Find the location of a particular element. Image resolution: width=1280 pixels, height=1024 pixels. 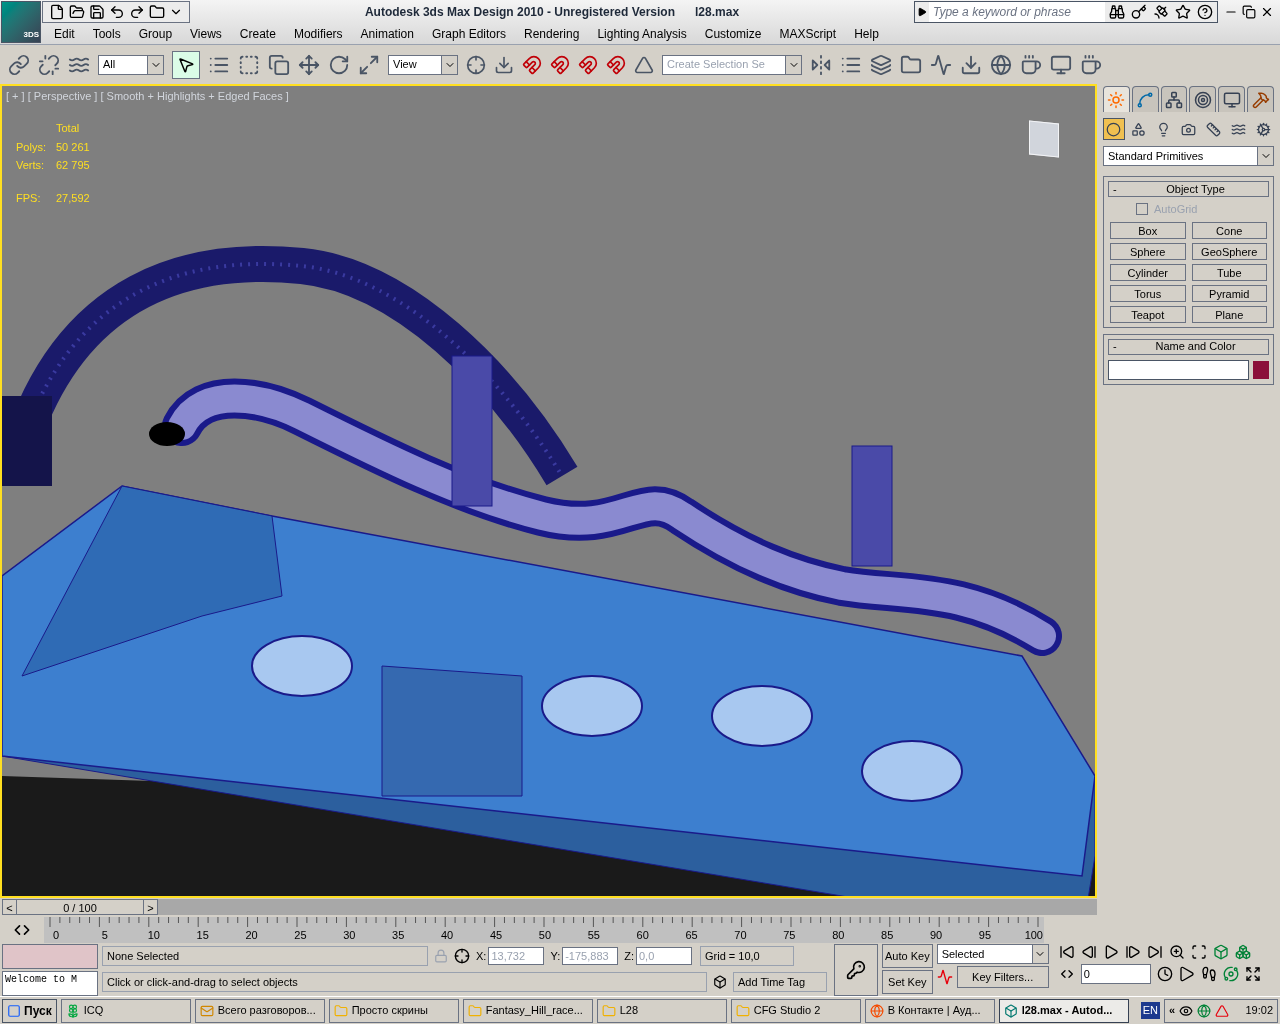

time-slider-thumb: < 0 / 100 > is located at coordinates (80, 907).